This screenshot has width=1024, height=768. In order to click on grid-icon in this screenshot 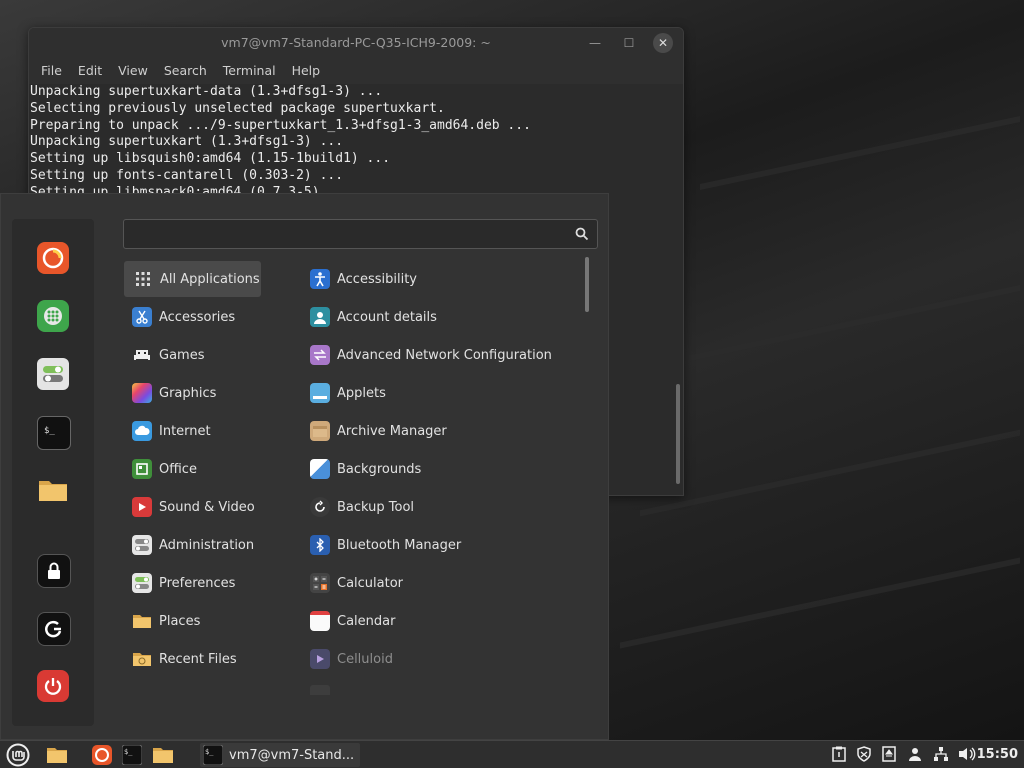, I will do `click(143, 279)`.